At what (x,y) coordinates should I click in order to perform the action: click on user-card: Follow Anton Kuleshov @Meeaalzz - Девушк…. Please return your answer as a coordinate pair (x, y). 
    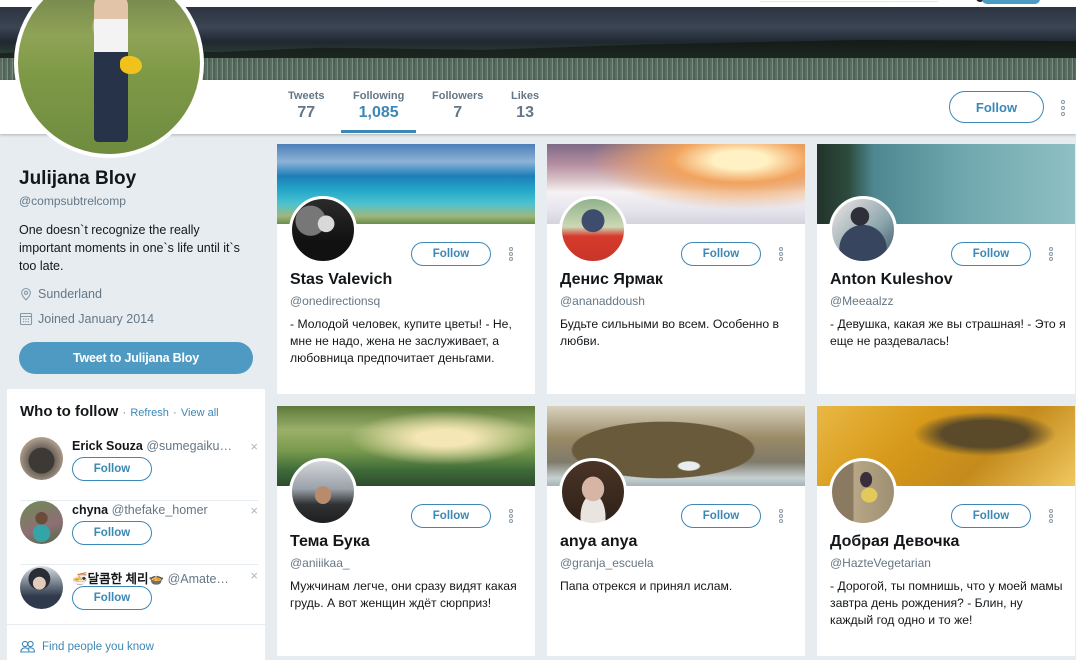
    Looking at the image, I should click on (946, 269).